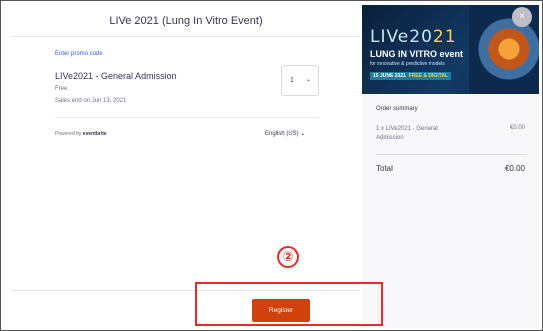 This screenshot has width=543, height=331. I want to click on order-line-item: 1 x LIVe2021 - General Admission, so click(407, 133).